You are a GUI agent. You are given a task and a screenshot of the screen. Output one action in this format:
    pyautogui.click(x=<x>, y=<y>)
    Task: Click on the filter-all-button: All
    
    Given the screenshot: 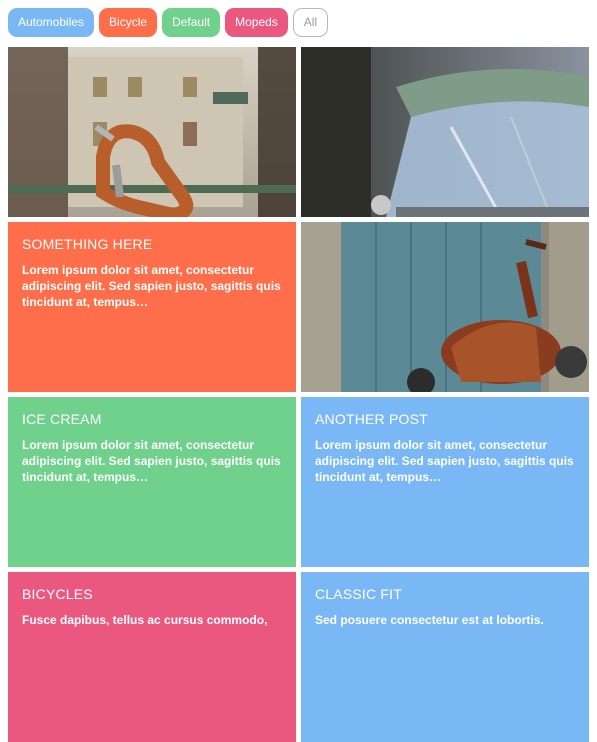 What is the action you would take?
    pyautogui.click(x=310, y=22)
    